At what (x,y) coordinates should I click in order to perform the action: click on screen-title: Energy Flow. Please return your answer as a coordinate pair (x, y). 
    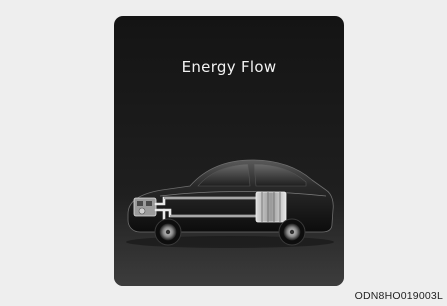
    Looking at the image, I should click on (229, 67).